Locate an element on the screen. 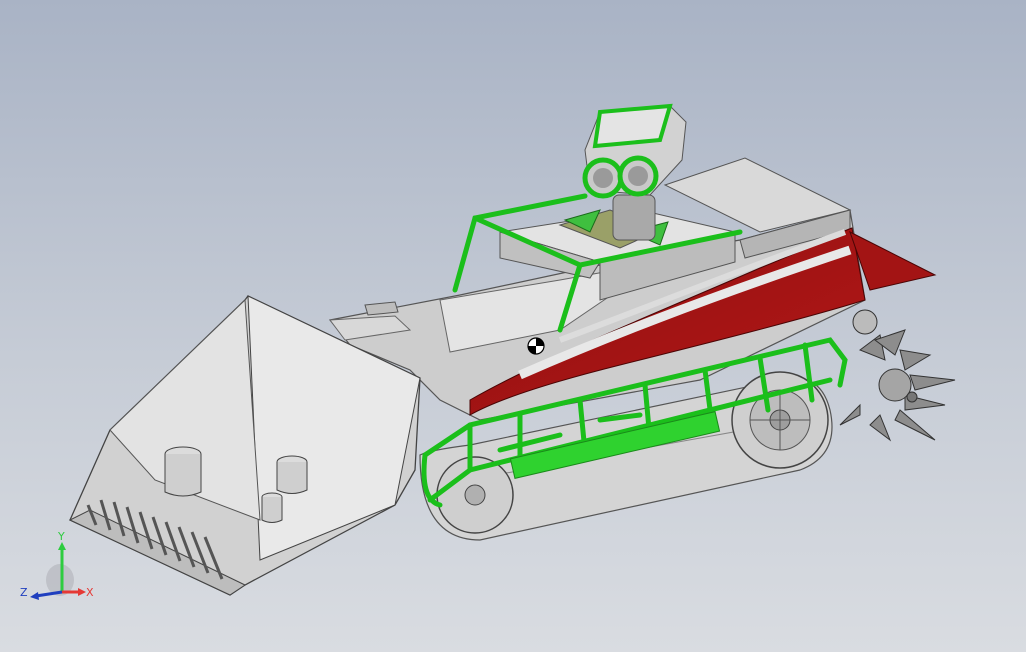 Image resolution: width=1026 pixels, height=652 pixels. origin-marker-icon is located at coordinates (536, 346).